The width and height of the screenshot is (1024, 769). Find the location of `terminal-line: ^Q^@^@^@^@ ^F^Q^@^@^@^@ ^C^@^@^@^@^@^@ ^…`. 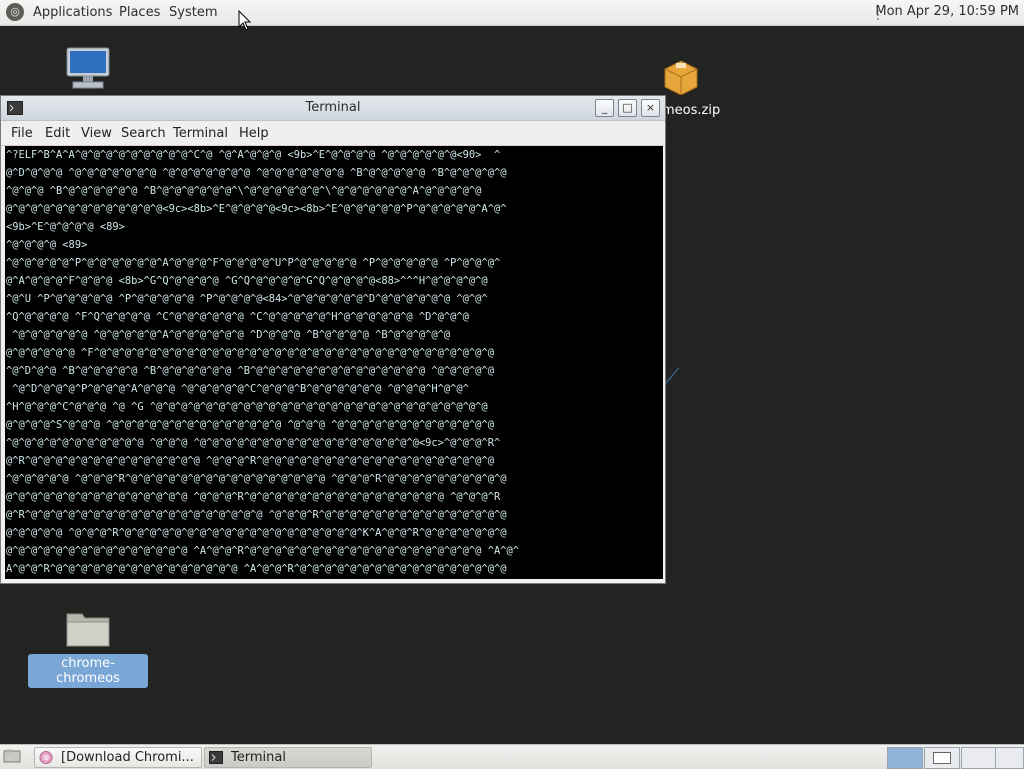

terminal-line: ^Q^@^@^@^@ ^F^Q^@^@^@^@ ^C^@^@^@^@^@^@ ^… is located at coordinates (237, 317).